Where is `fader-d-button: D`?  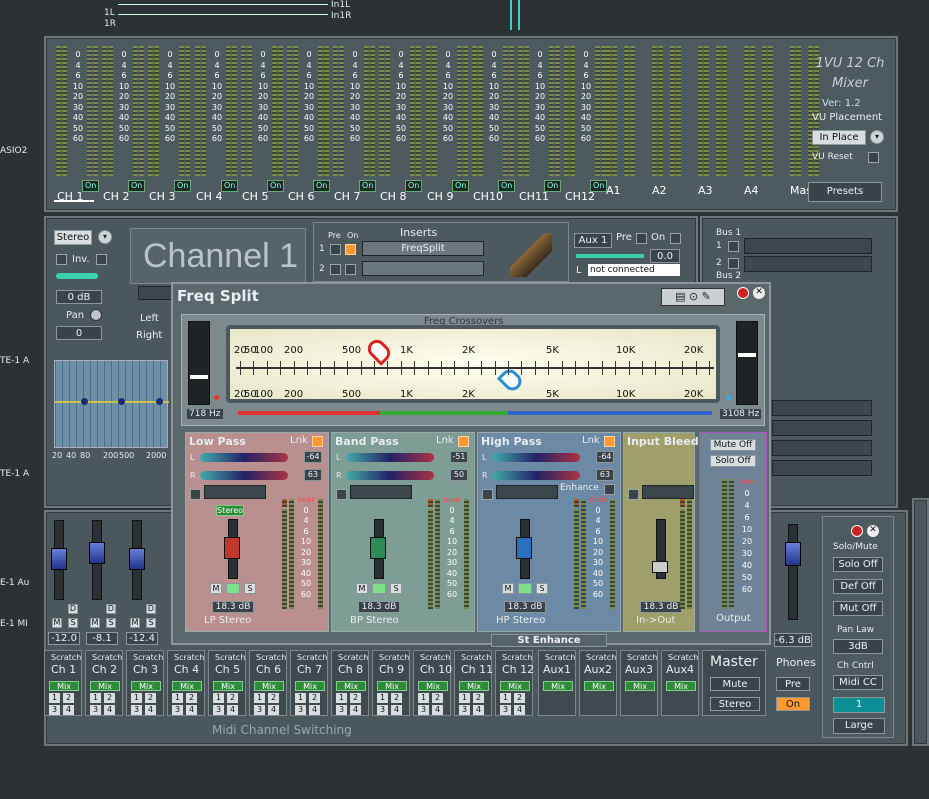 fader-d-button: D is located at coordinates (73, 609).